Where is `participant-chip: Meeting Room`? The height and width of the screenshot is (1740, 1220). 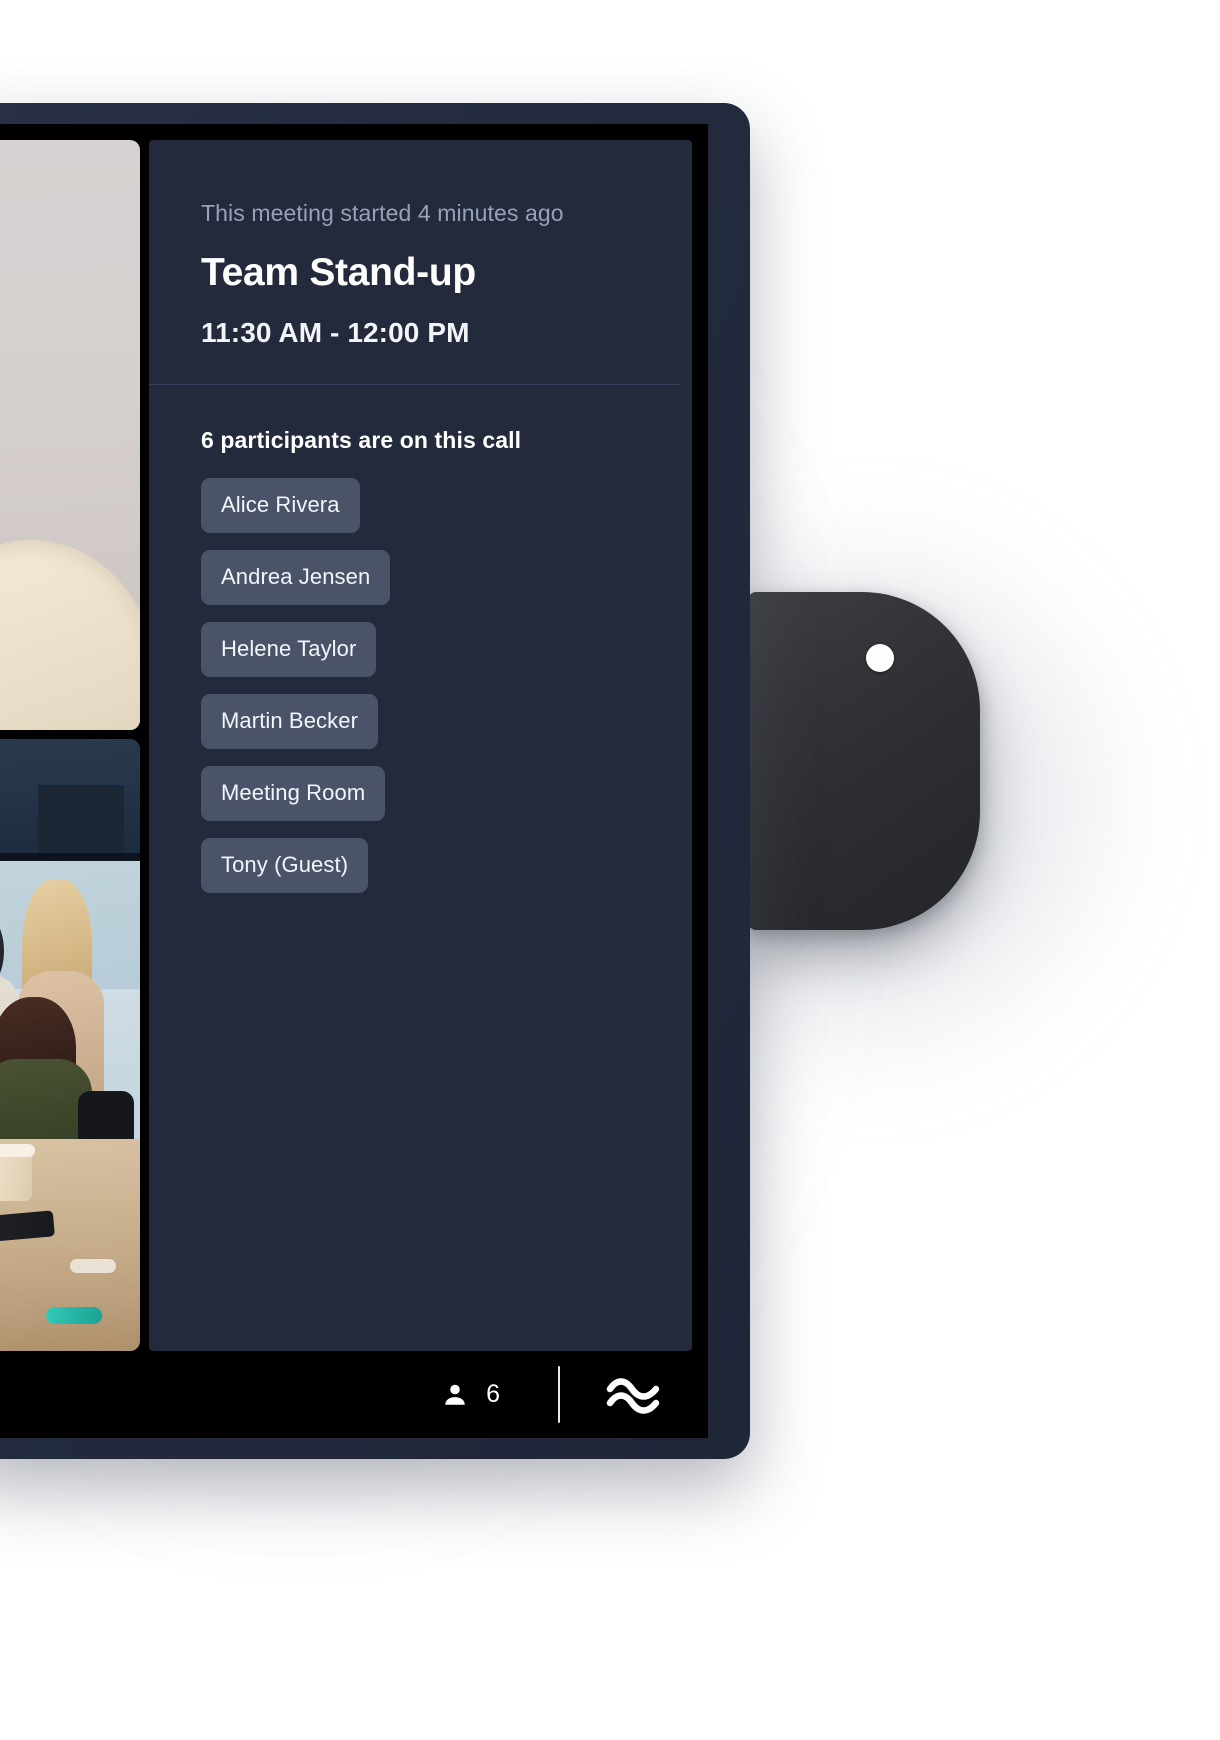 participant-chip: Meeting Room is located at coordinates (293, 793).